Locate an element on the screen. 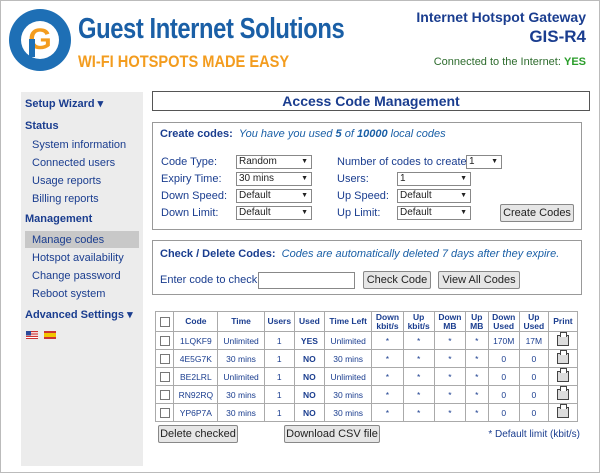 The width and height of the screenshot is (600, 473). us-flag-icon is located at coordinates (32, 335).